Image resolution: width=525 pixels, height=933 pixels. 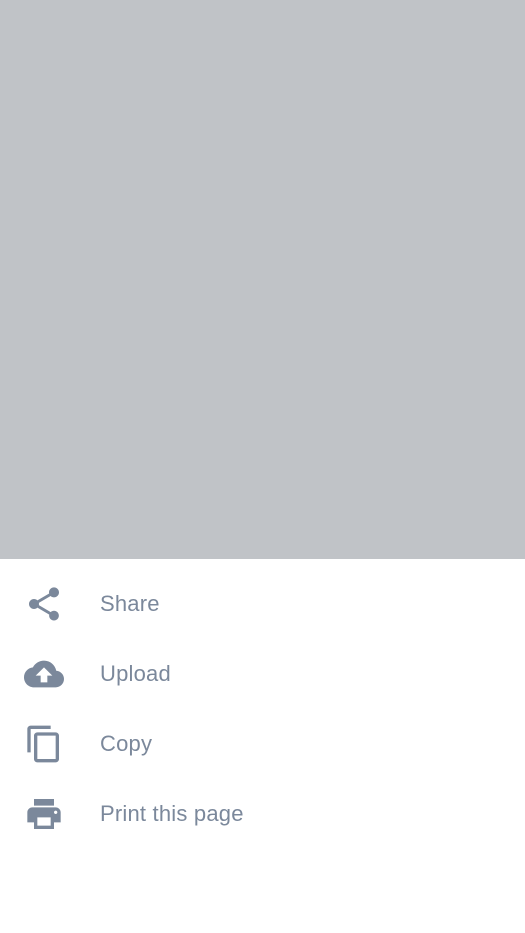 What do you see at coordinates (126, 743) in the screenshot?
I see `sheet-item-label: Copy` at bounding box center [126, 743].